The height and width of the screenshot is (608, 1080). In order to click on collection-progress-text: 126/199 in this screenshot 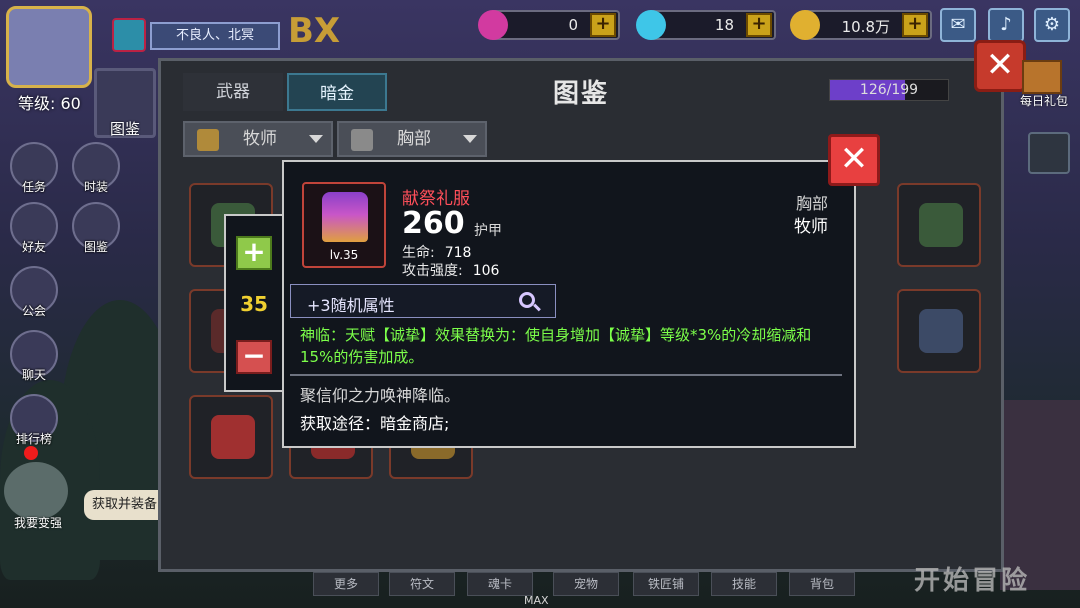, I will do `click(889, 90)`.